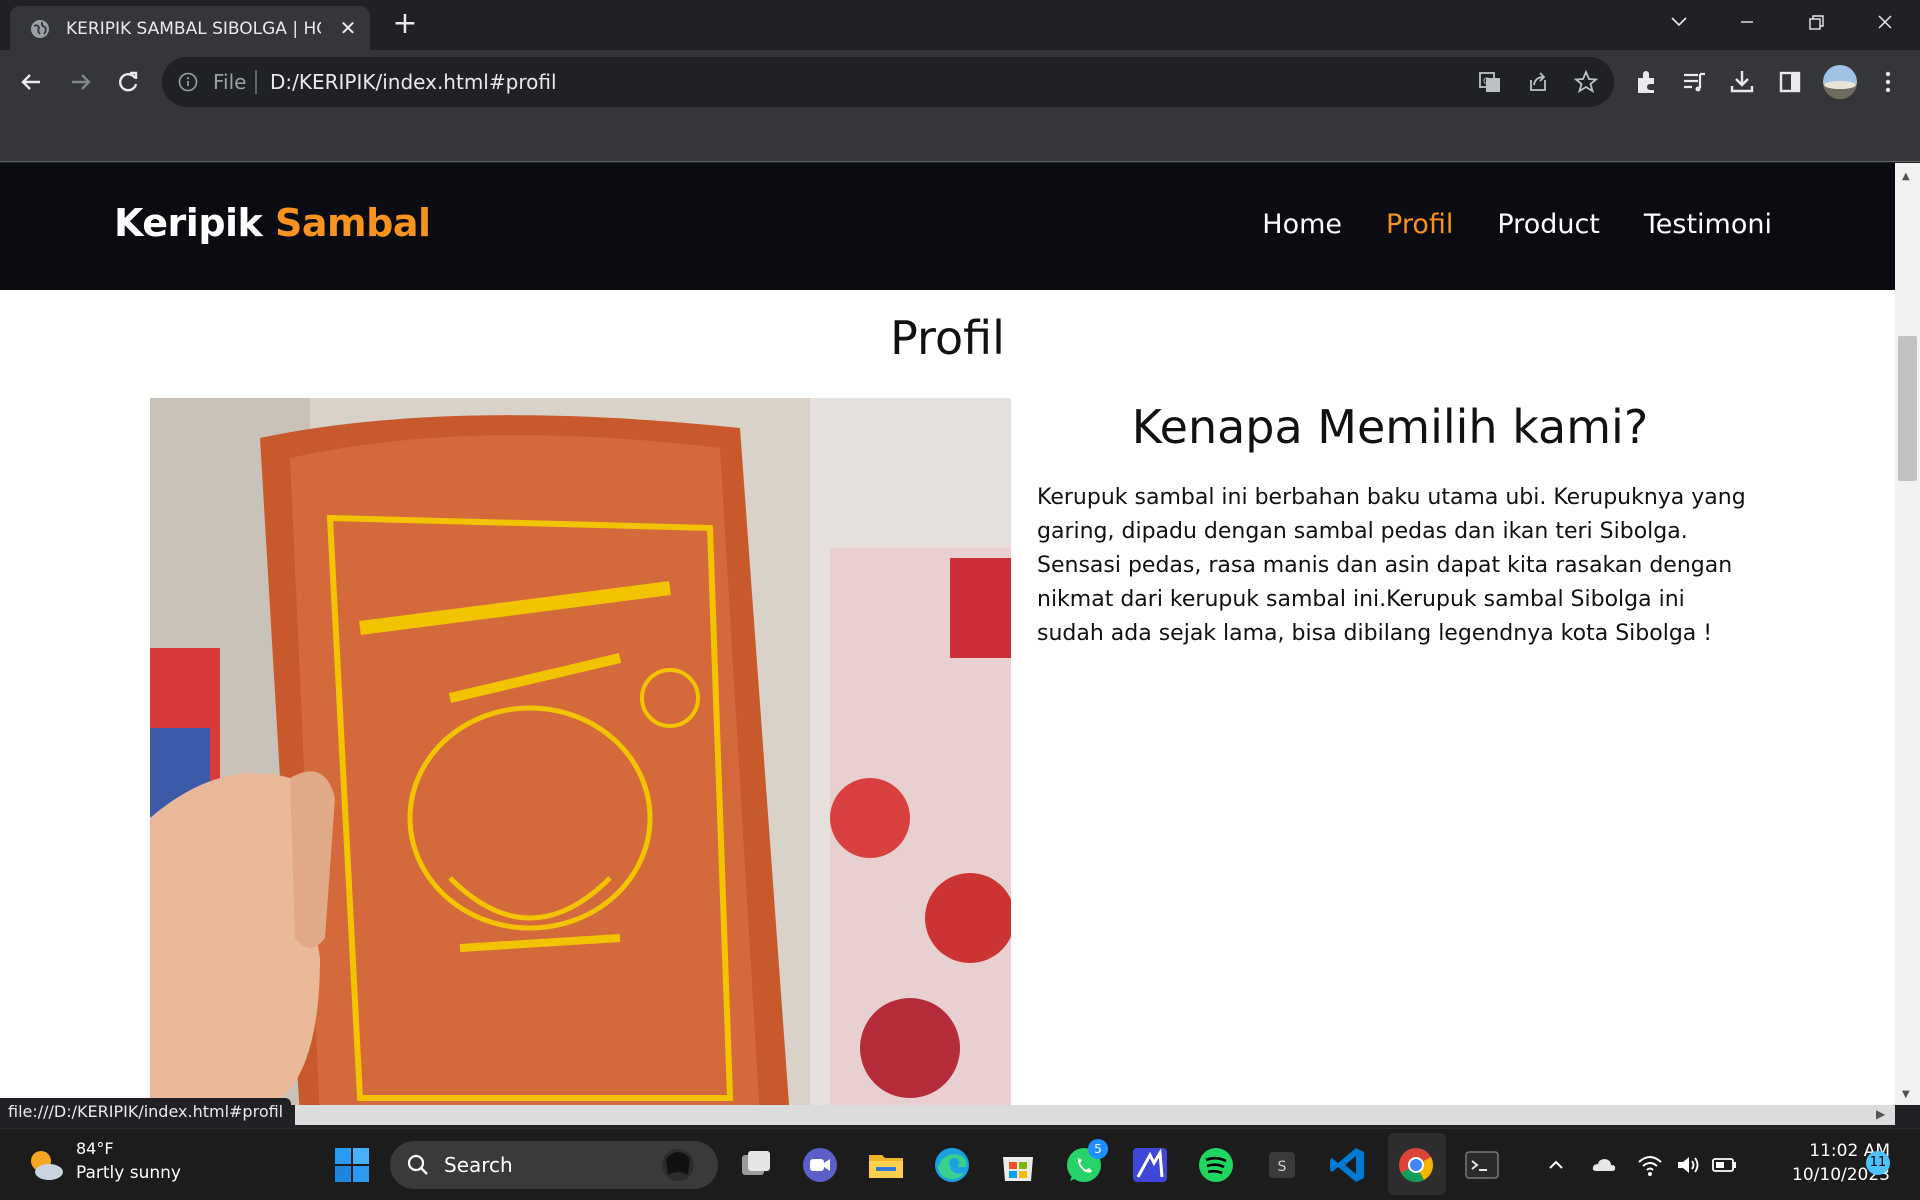  What do you see at coordinates (947, 338) in the screenshot?
I see `section-title: Profil` at bounding box center [947, 338].